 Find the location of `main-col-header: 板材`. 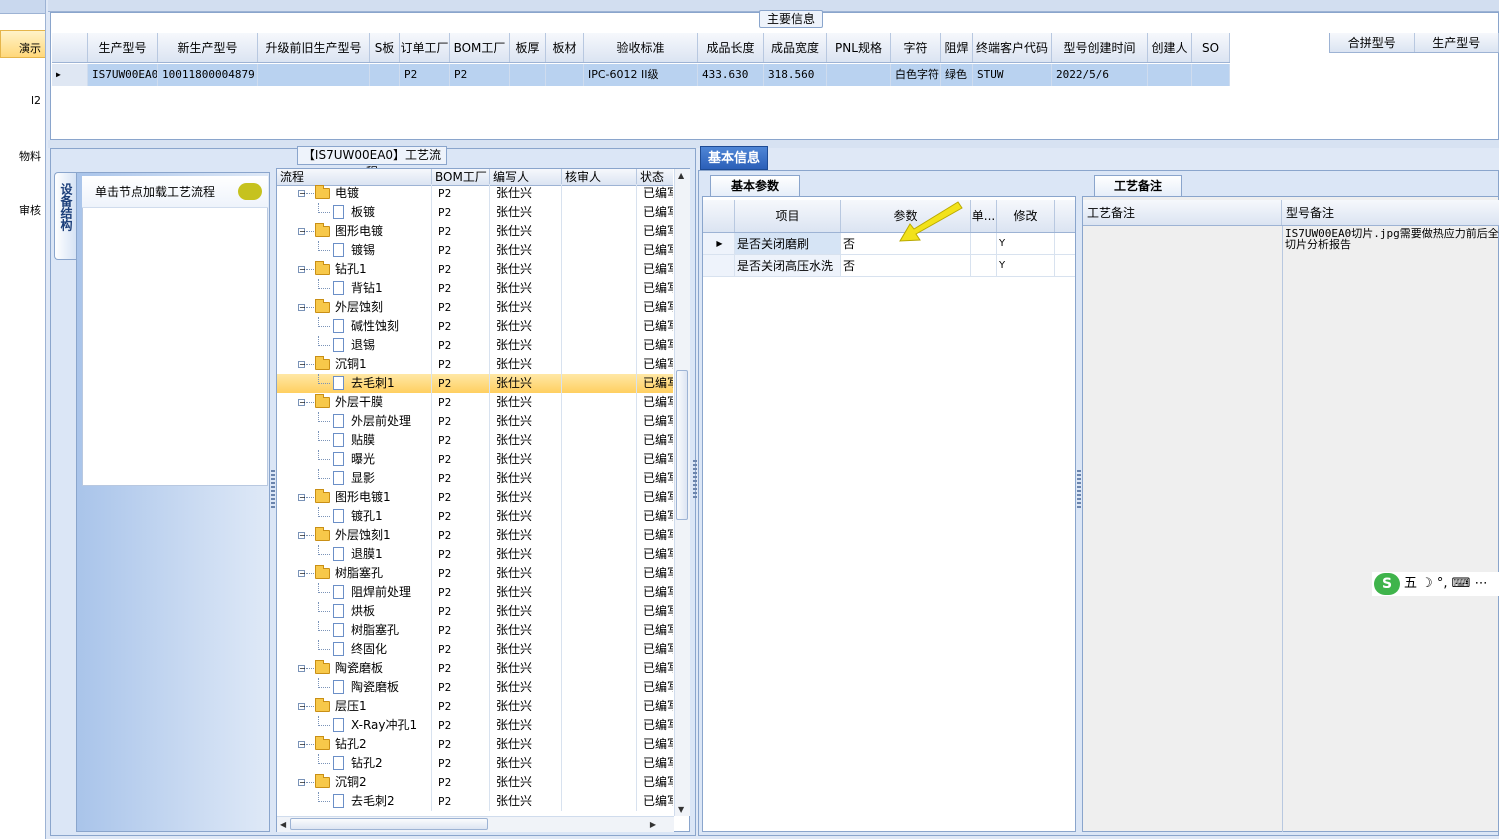

main-col-header: 板材 is located at coordinates (565, 47).